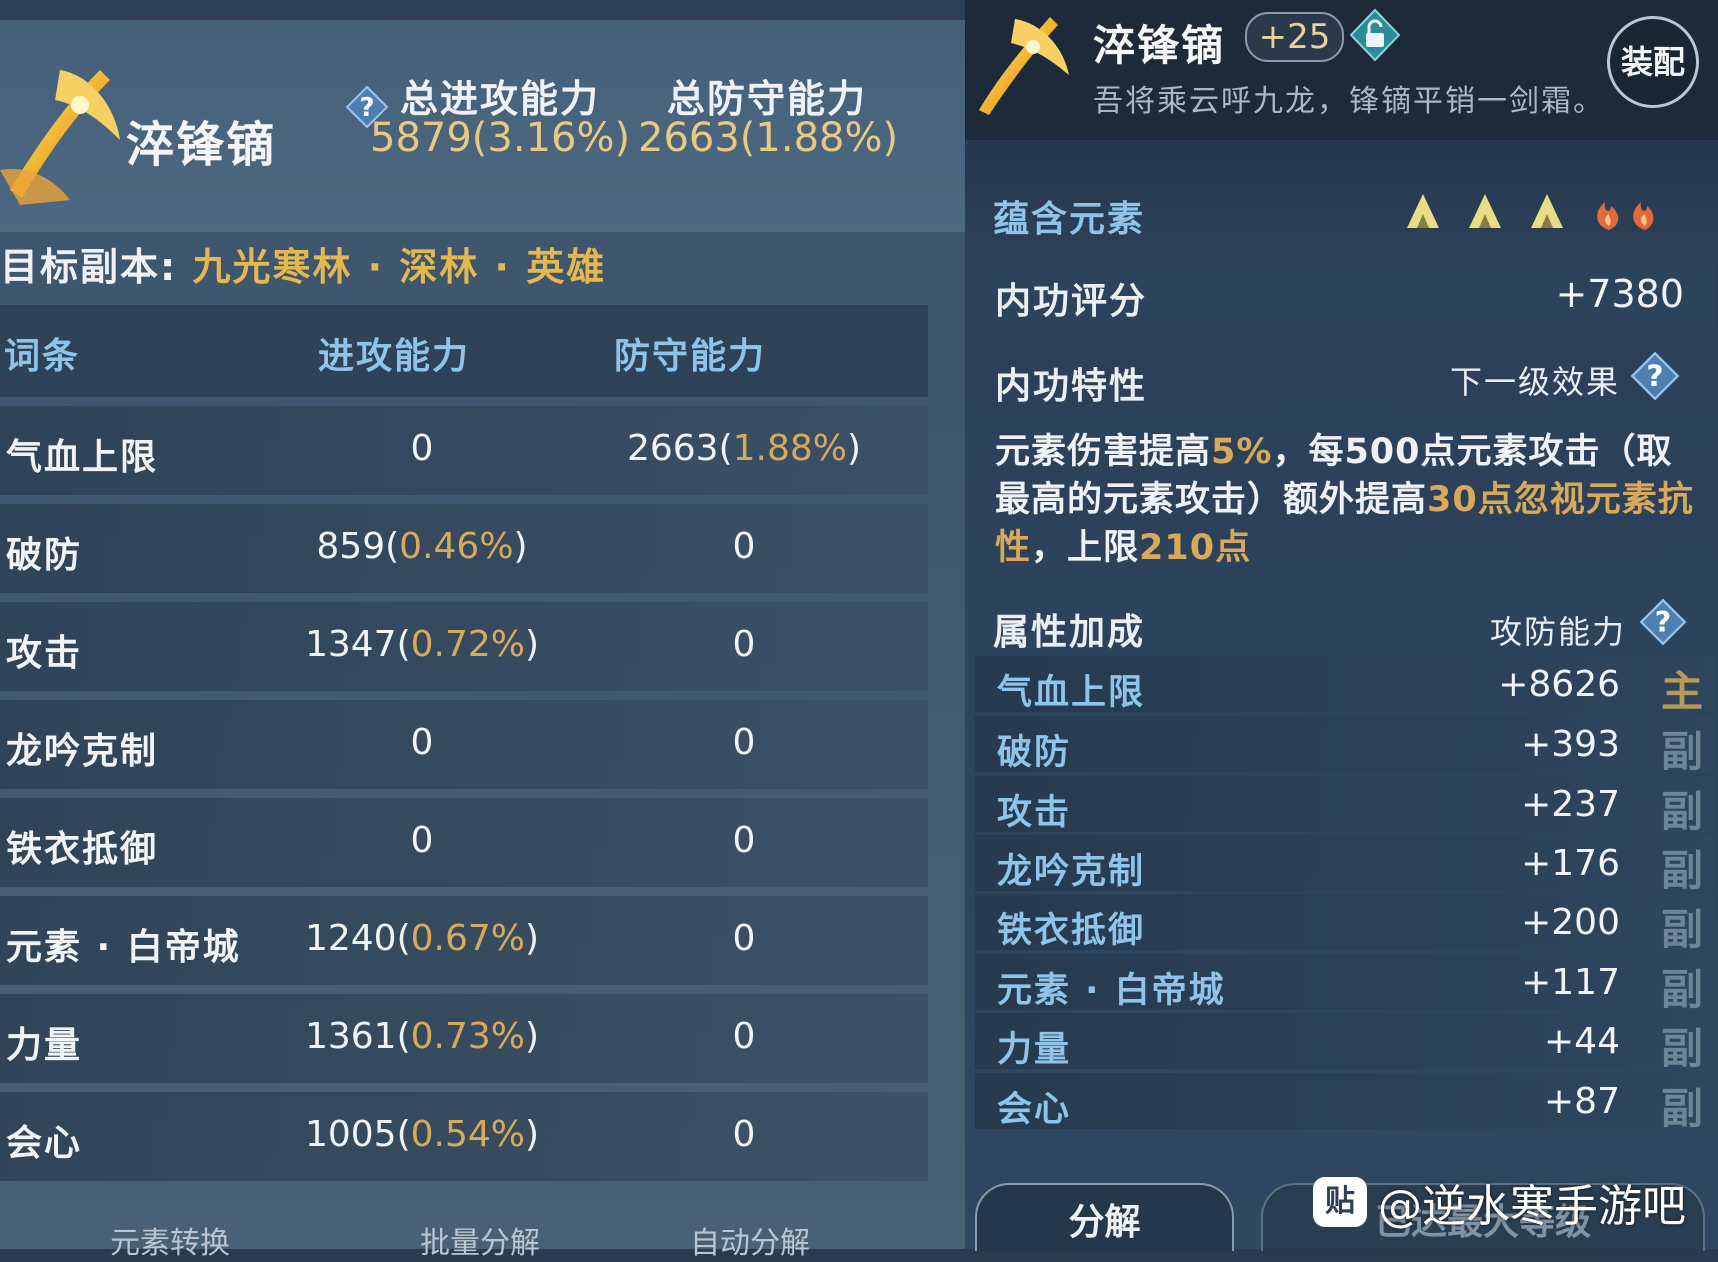 The image size is (1718, 1262). I want to click on internal-score-value: +7380, so click(1619, 294).